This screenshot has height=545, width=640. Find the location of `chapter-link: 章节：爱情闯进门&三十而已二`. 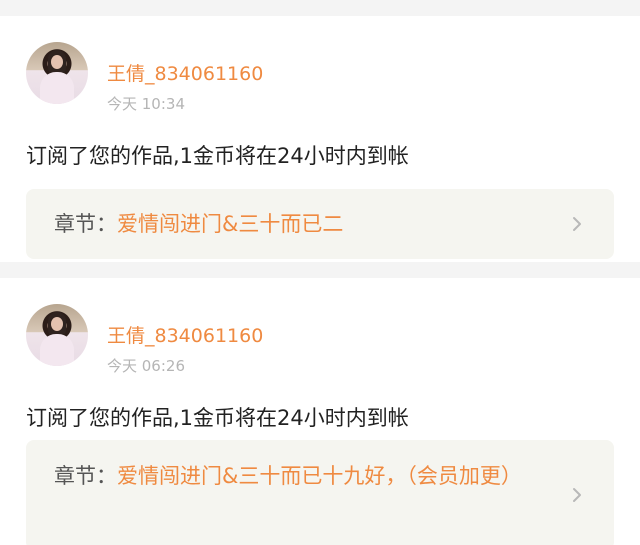

chapter-link: 章节：爱情闯进门&三十而已二 is located at coordinates (320, 224).